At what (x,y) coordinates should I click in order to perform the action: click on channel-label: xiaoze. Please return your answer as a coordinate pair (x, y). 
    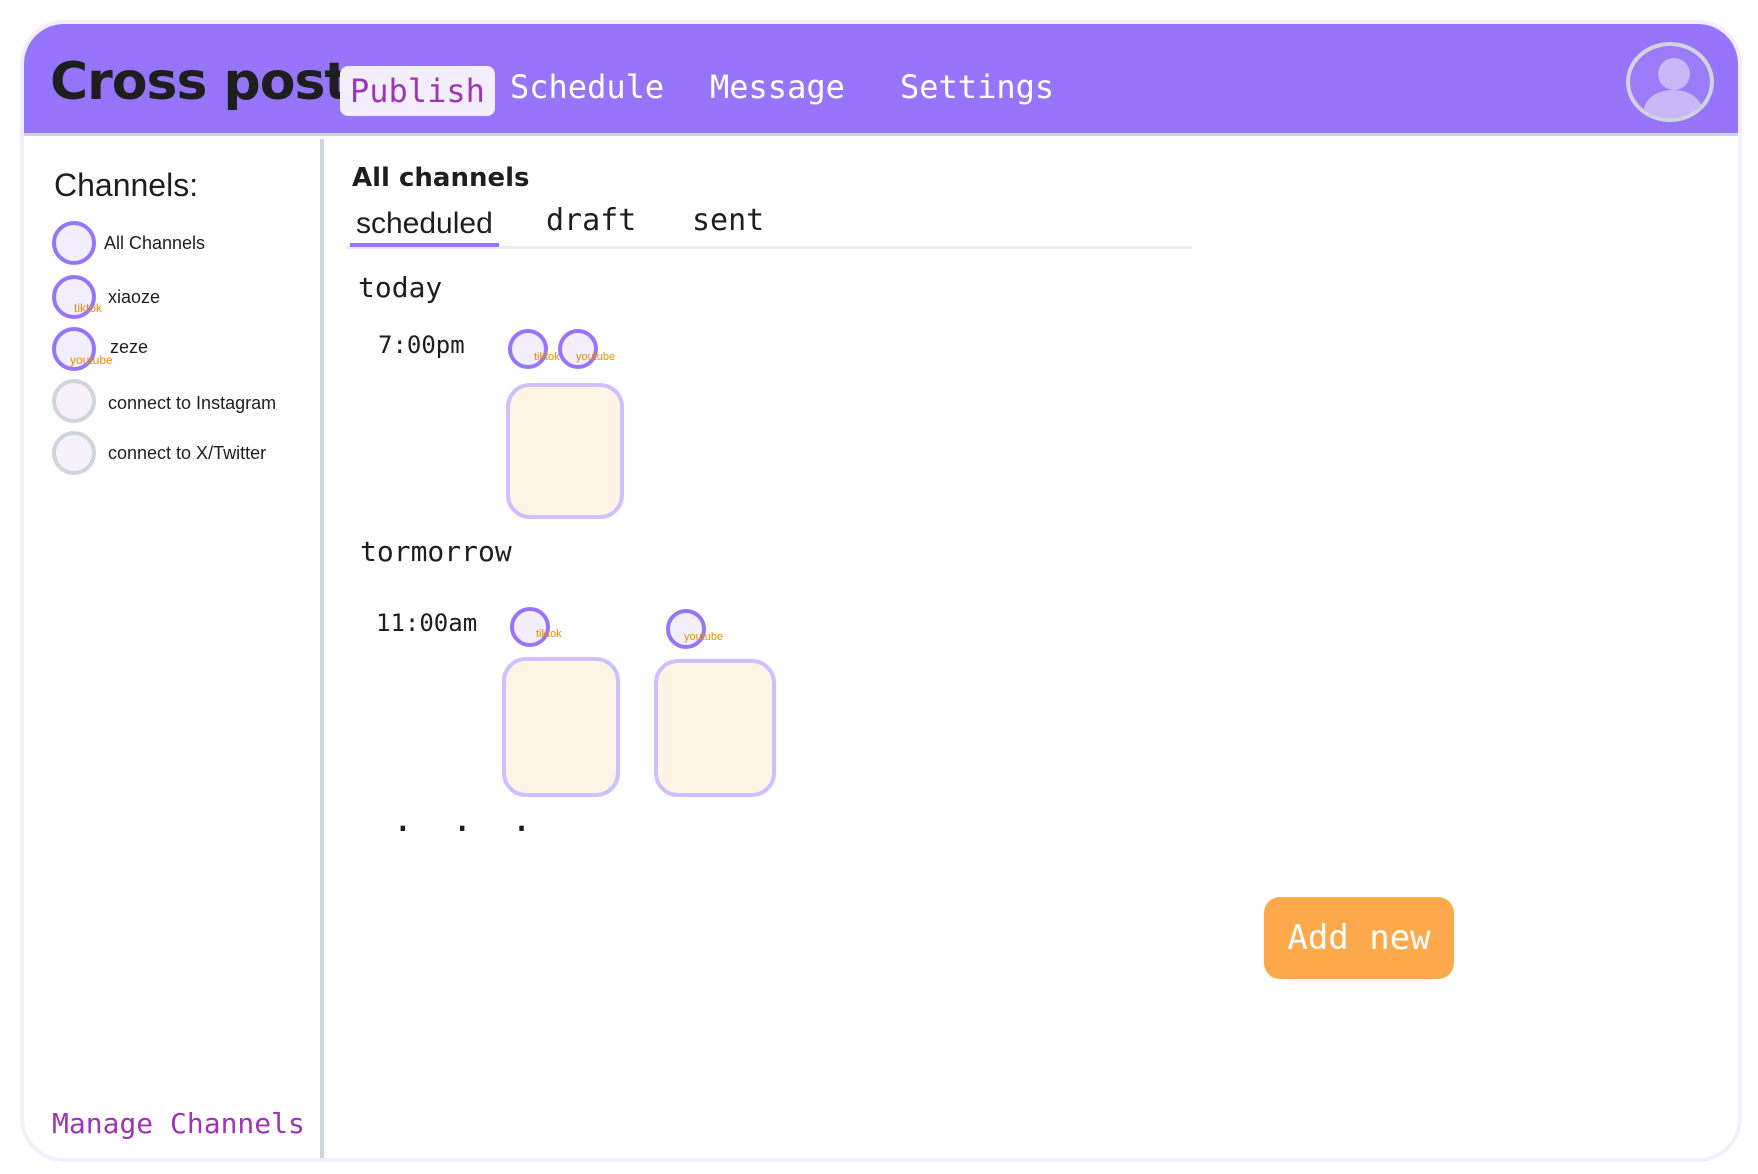
    Looking at the image, I should click on (134, 297).